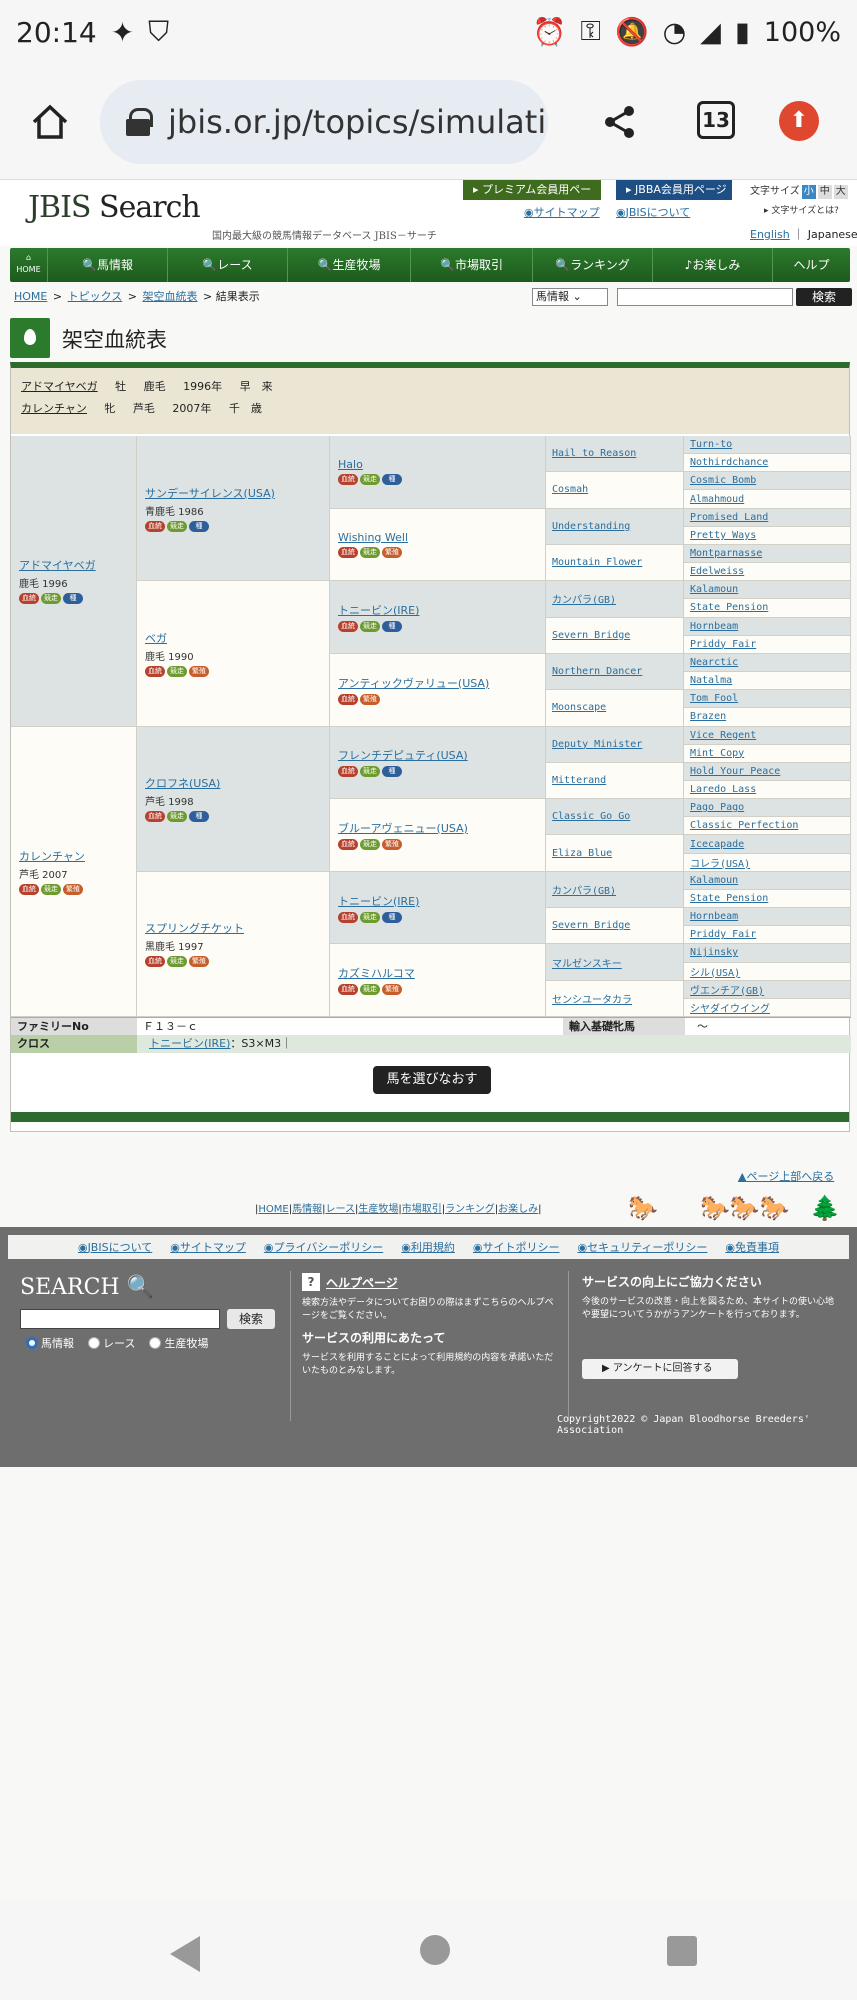 This screenshot has width=857, height=2000. I want to click on recents-icon, so click(682, 1951).